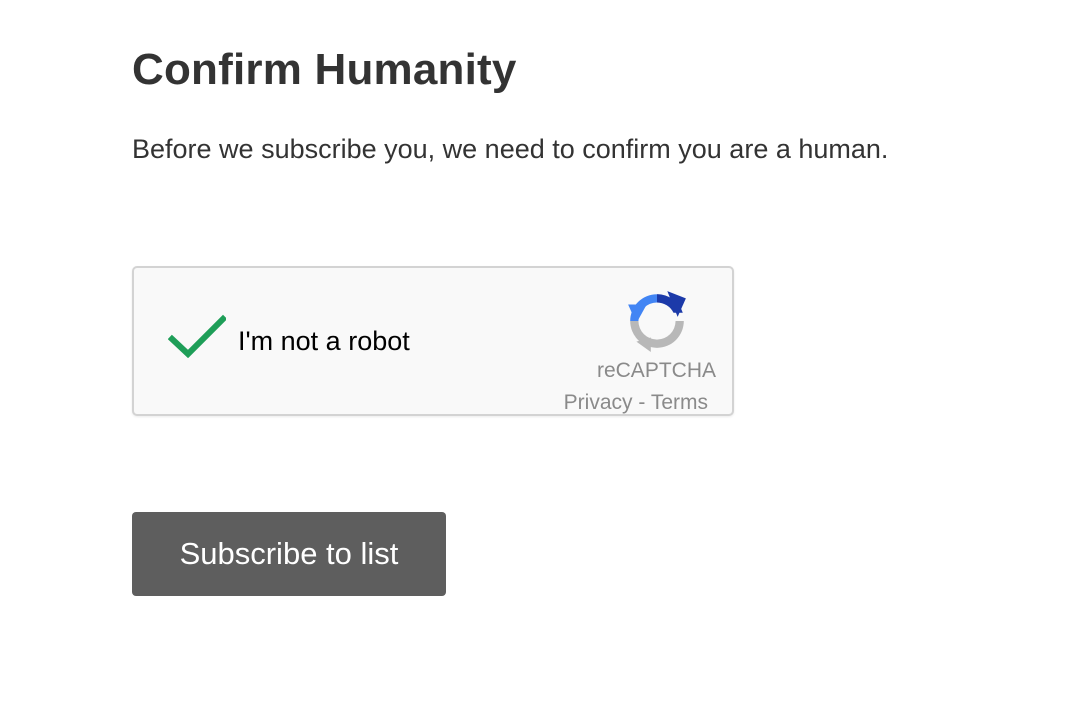  Describe the element at coordinates (289, 554) in the screenshot. I see `subscribe-button: Subscribe to list` at that location.